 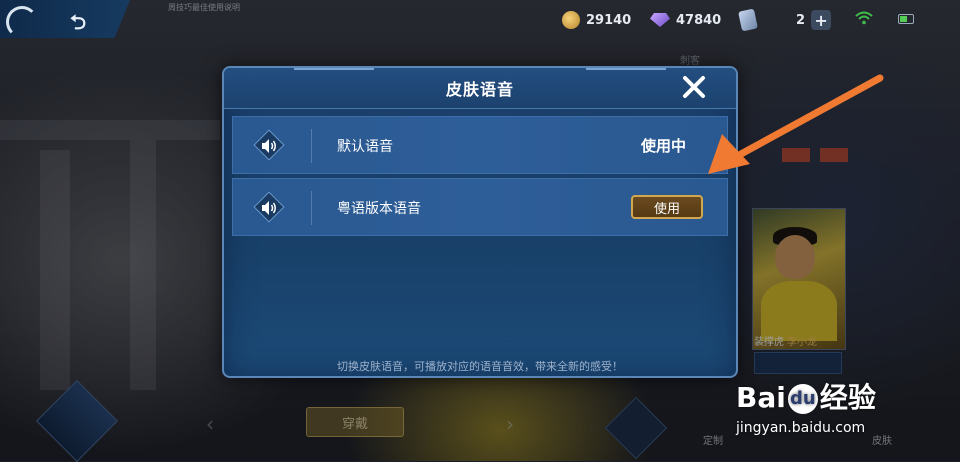 What do you see at coordinates (906, 19) in the screenshot?
I see `battery-icon` at bounding box center [906, 19].